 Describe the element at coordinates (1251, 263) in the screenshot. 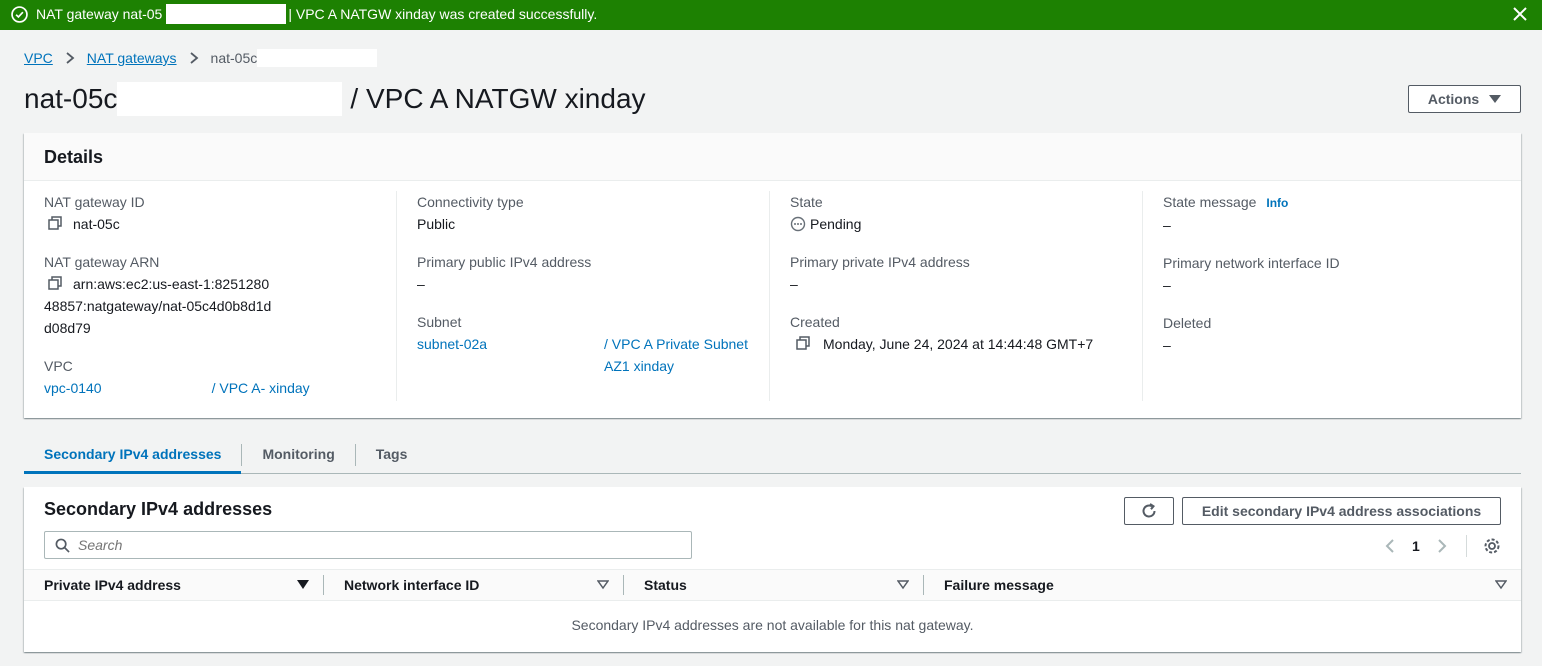

I see `eni-label: Primary network interface ID` at that location.